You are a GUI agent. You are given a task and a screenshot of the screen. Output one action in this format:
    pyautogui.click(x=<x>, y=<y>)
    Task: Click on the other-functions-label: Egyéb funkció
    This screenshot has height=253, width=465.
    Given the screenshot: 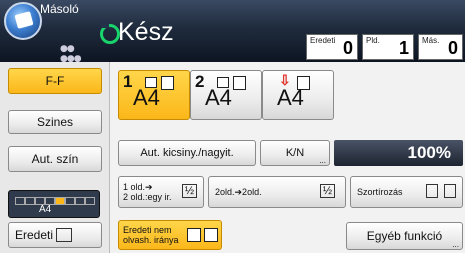 What is the action you would take?
    pyautogui.click(x=404, y=236)
    